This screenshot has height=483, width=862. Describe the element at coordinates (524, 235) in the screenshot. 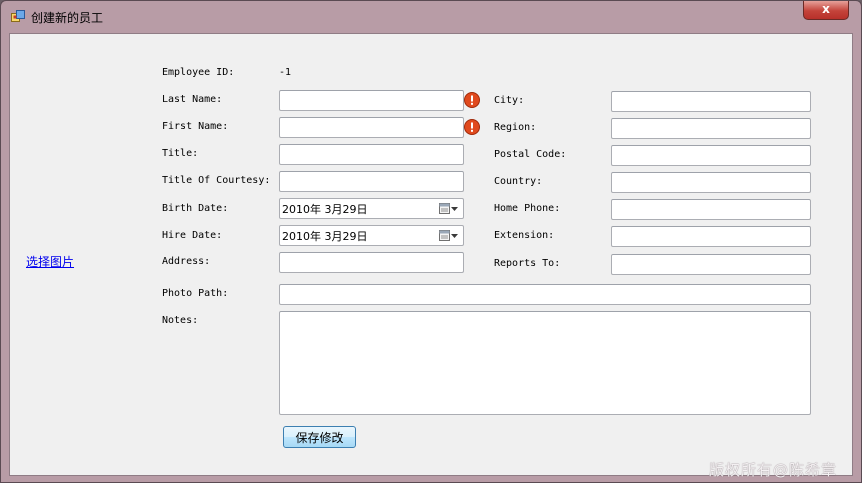

I see `extension-label: Extension:` at that location.